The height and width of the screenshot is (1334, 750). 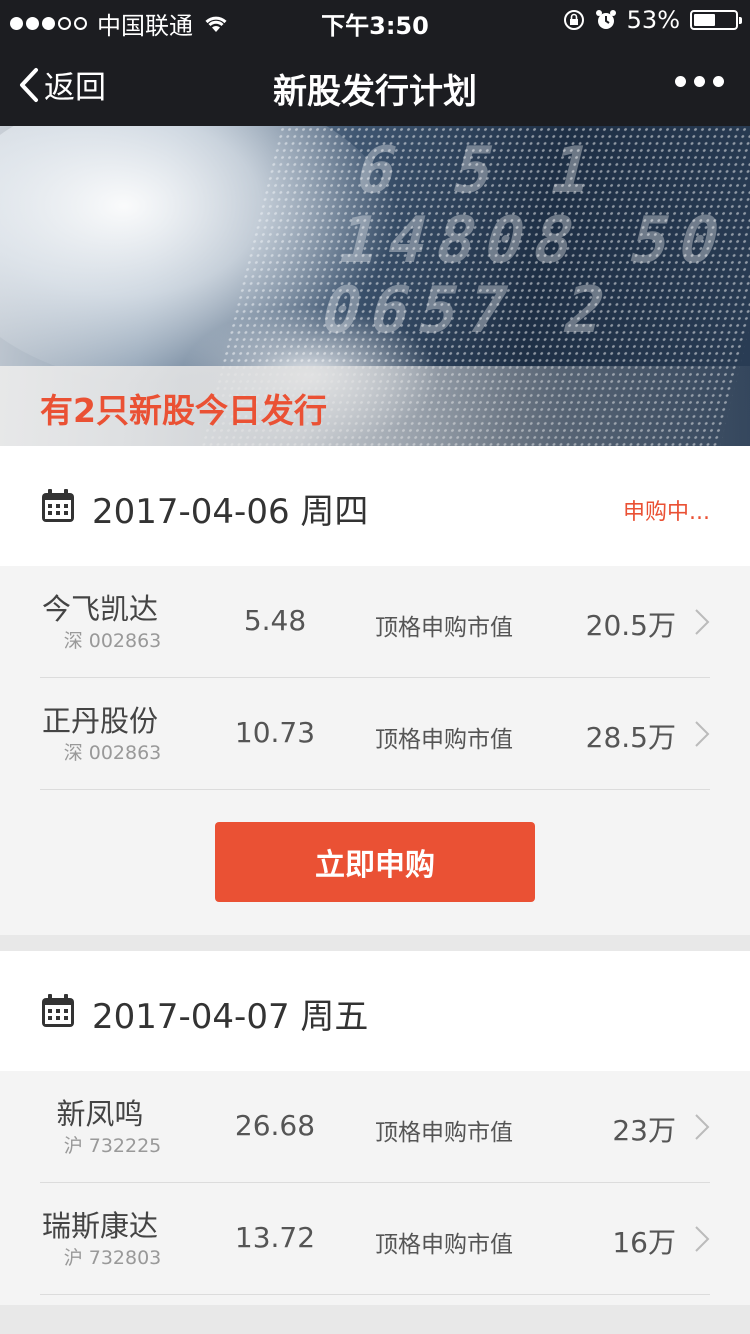 I want to click on stock-row: 正丹股份 深 002863 10.73 顶格申购市值 28.5万, so click(x=375, y=734).